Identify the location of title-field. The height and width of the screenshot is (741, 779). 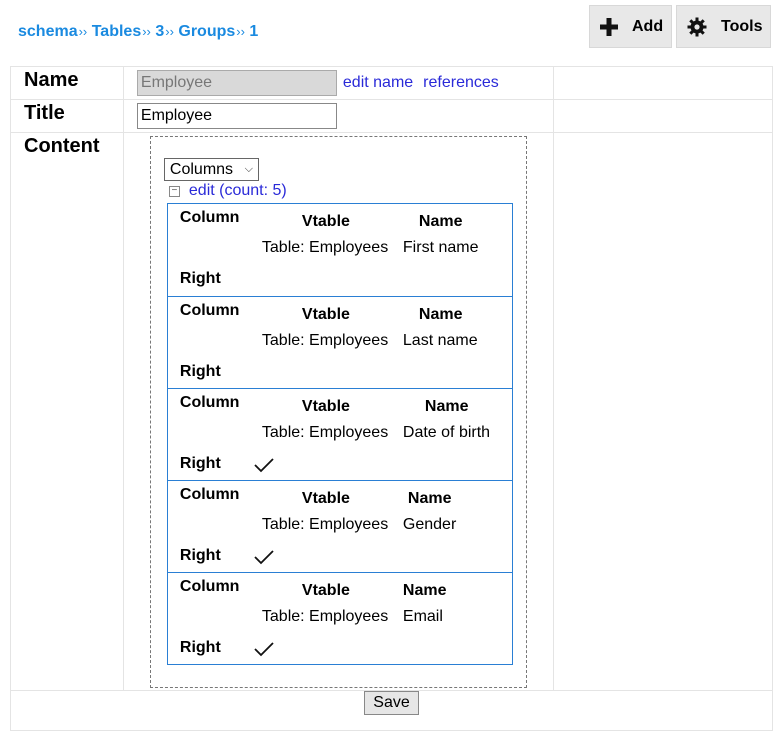
(236, 116).